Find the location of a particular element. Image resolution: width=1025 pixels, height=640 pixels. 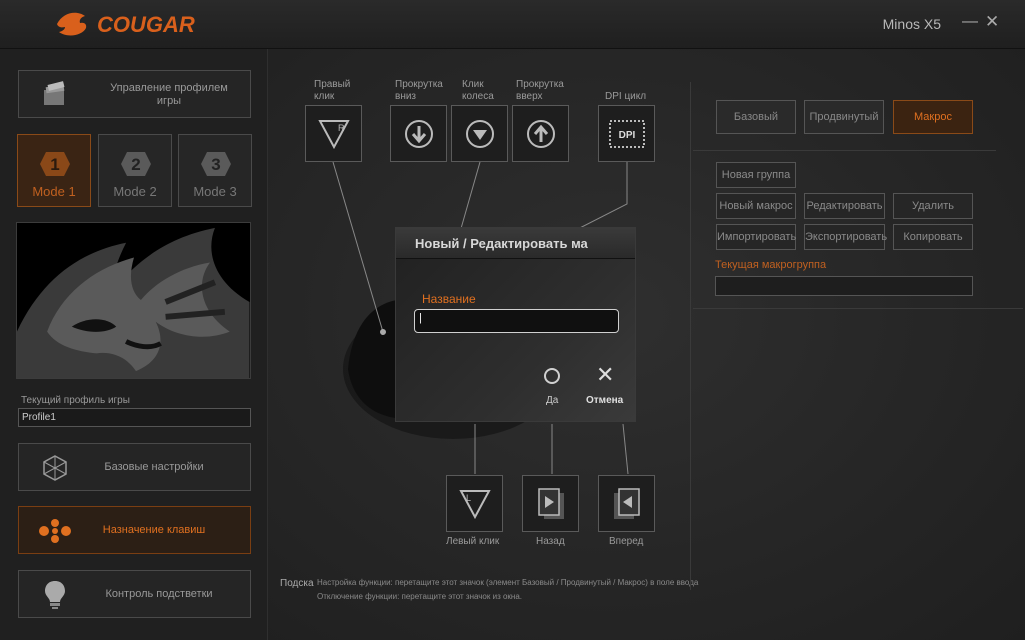

forward-icon is located at coordinates (627, 503).